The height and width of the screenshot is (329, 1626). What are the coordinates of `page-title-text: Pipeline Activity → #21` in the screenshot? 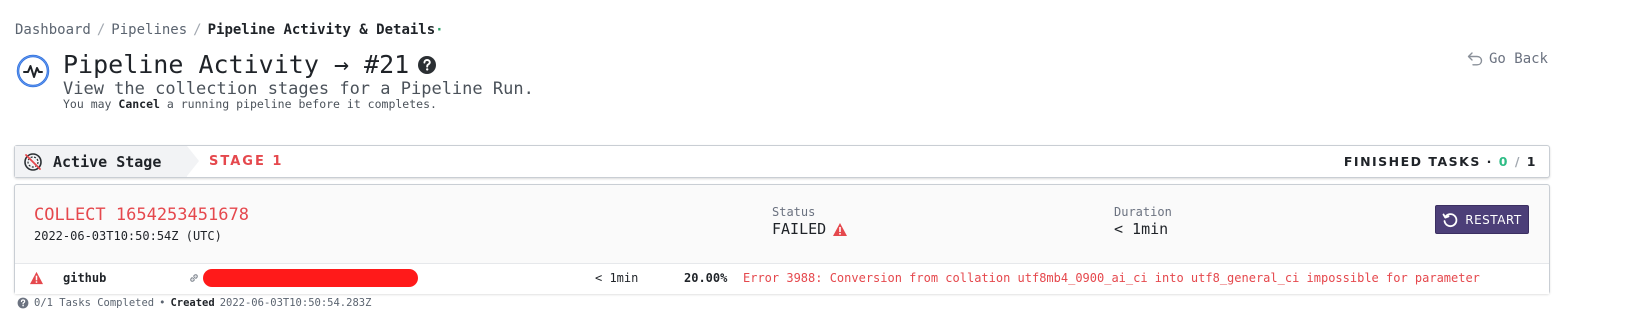 It's located at (236, 64).